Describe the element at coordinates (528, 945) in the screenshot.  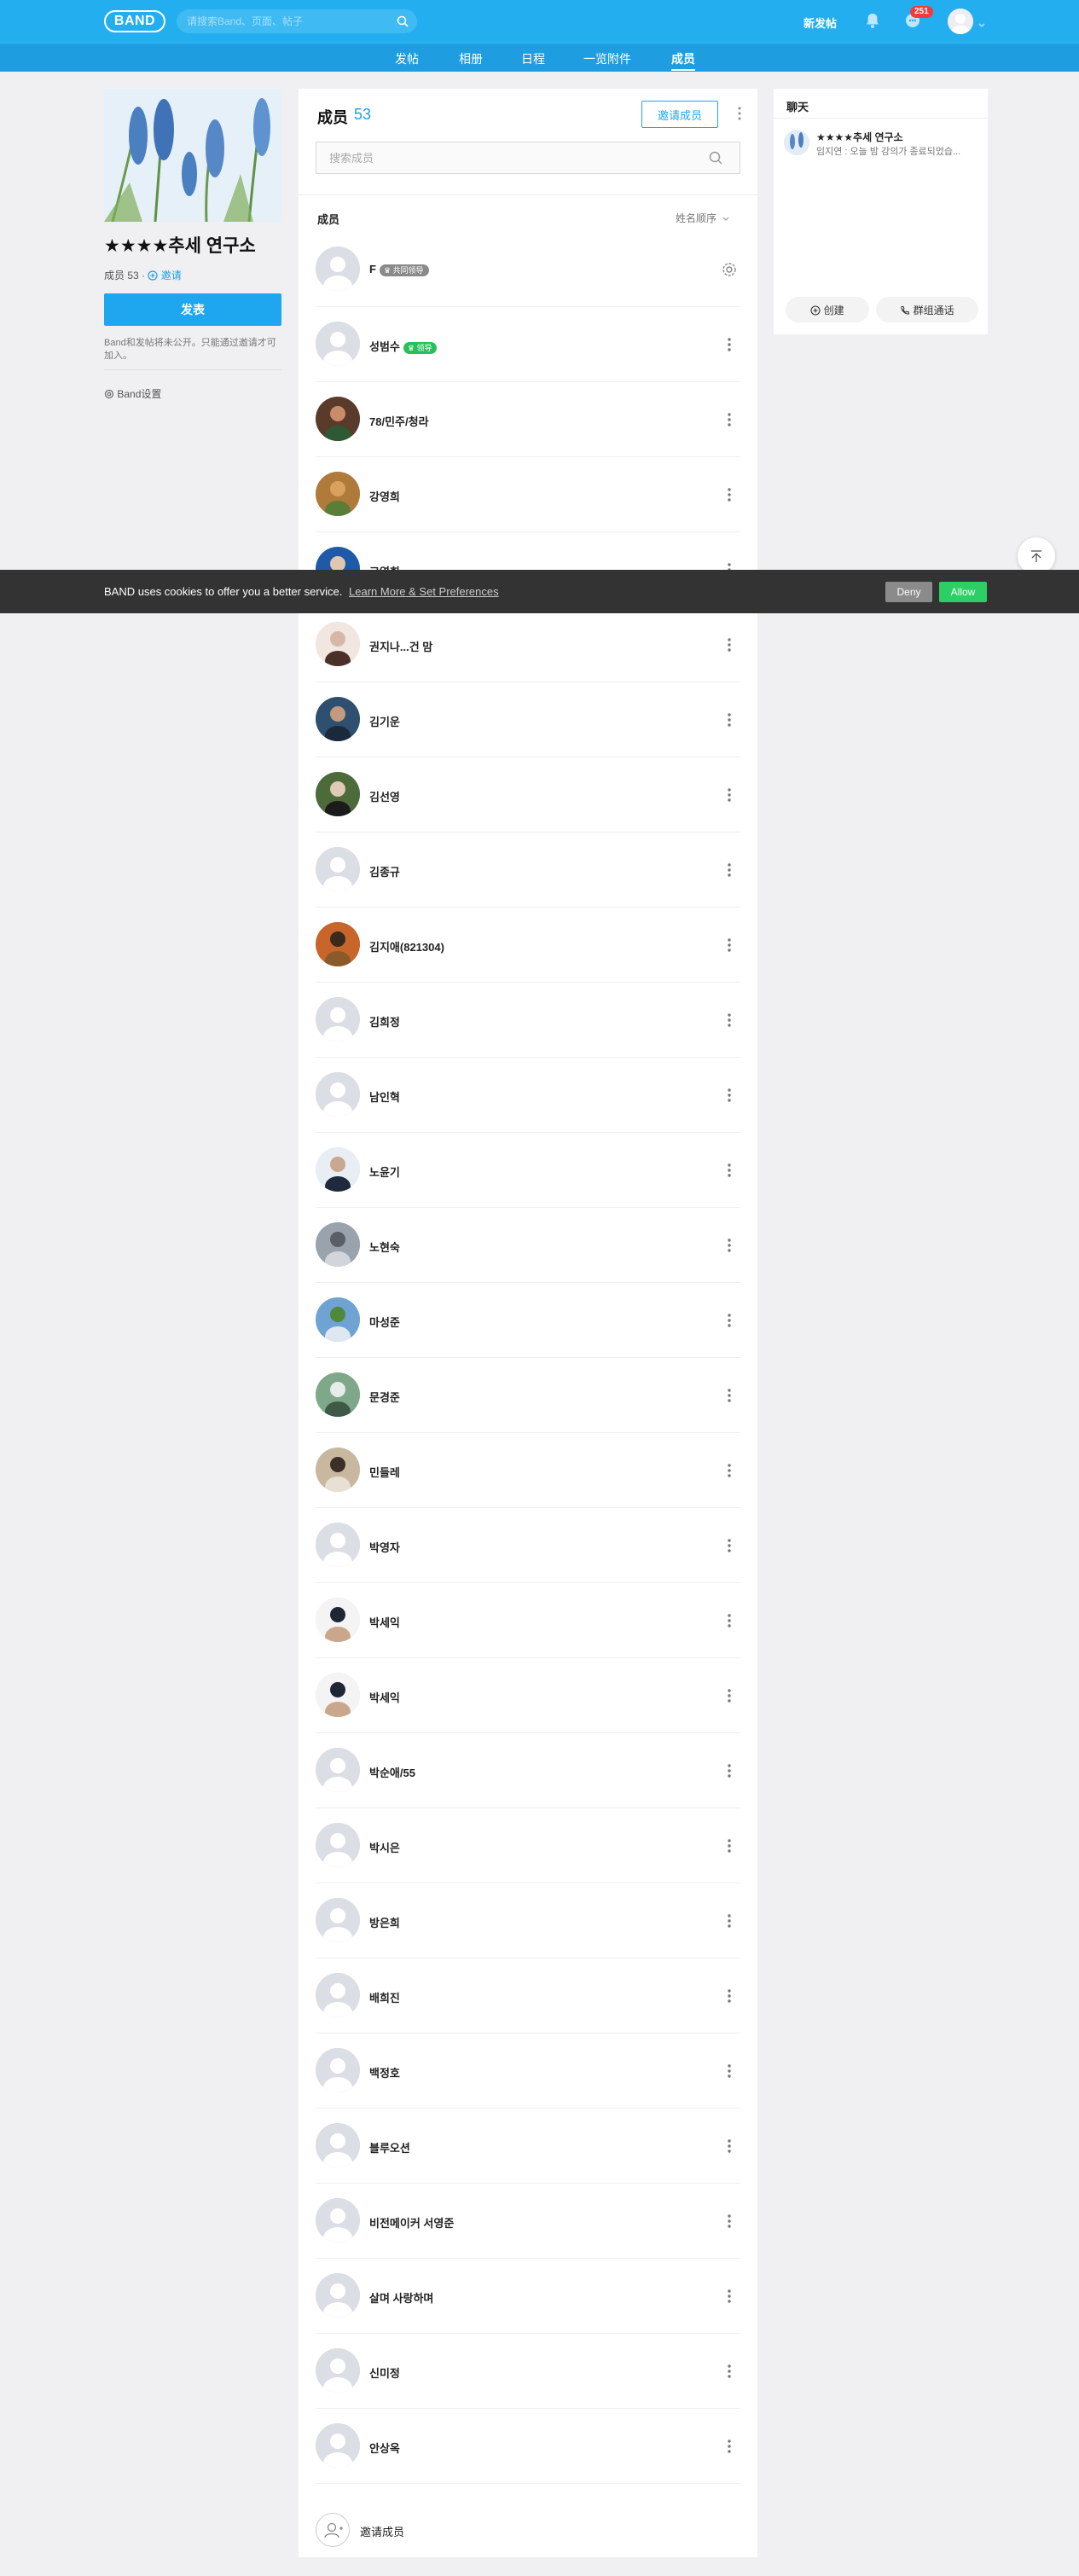
I see `member-row: 김지애(821304)` at that location.